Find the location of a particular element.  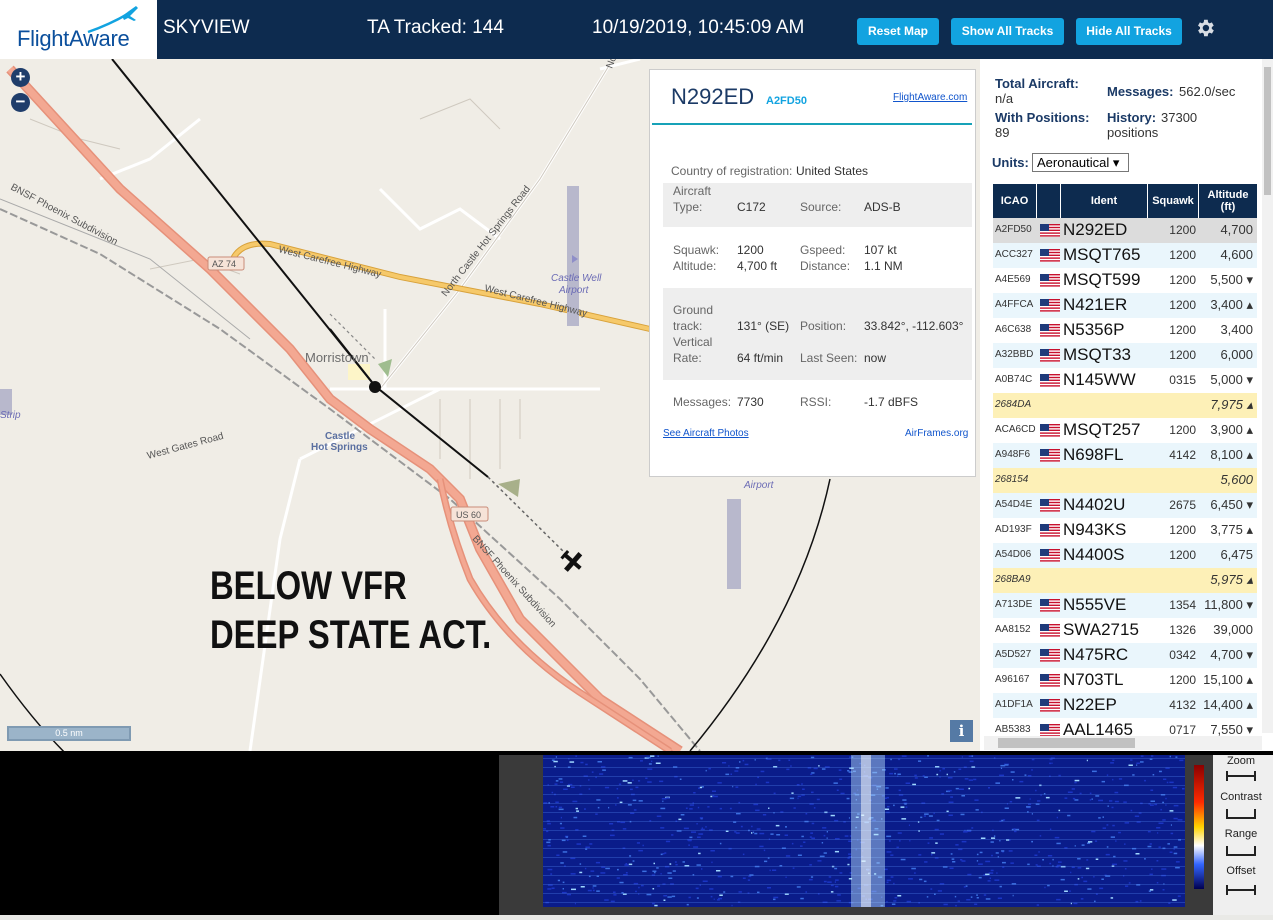

show-all-tracks-button: Show All Tracks is located at coordinates (1007, 31).